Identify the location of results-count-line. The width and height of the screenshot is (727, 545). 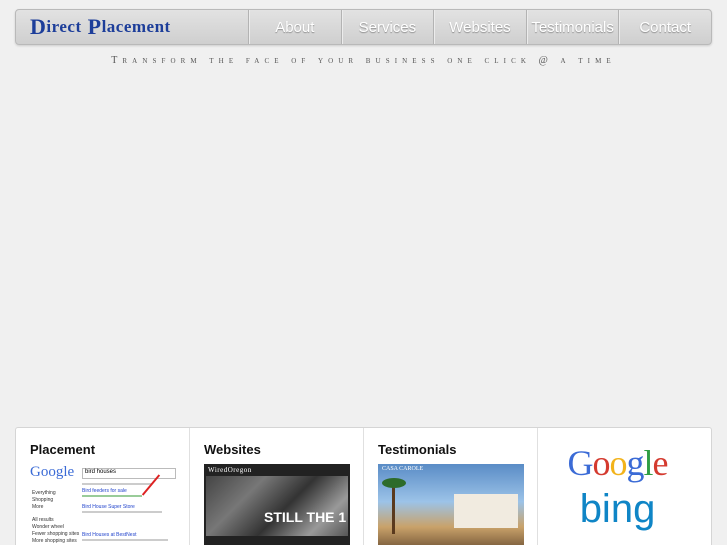
(117, 484).